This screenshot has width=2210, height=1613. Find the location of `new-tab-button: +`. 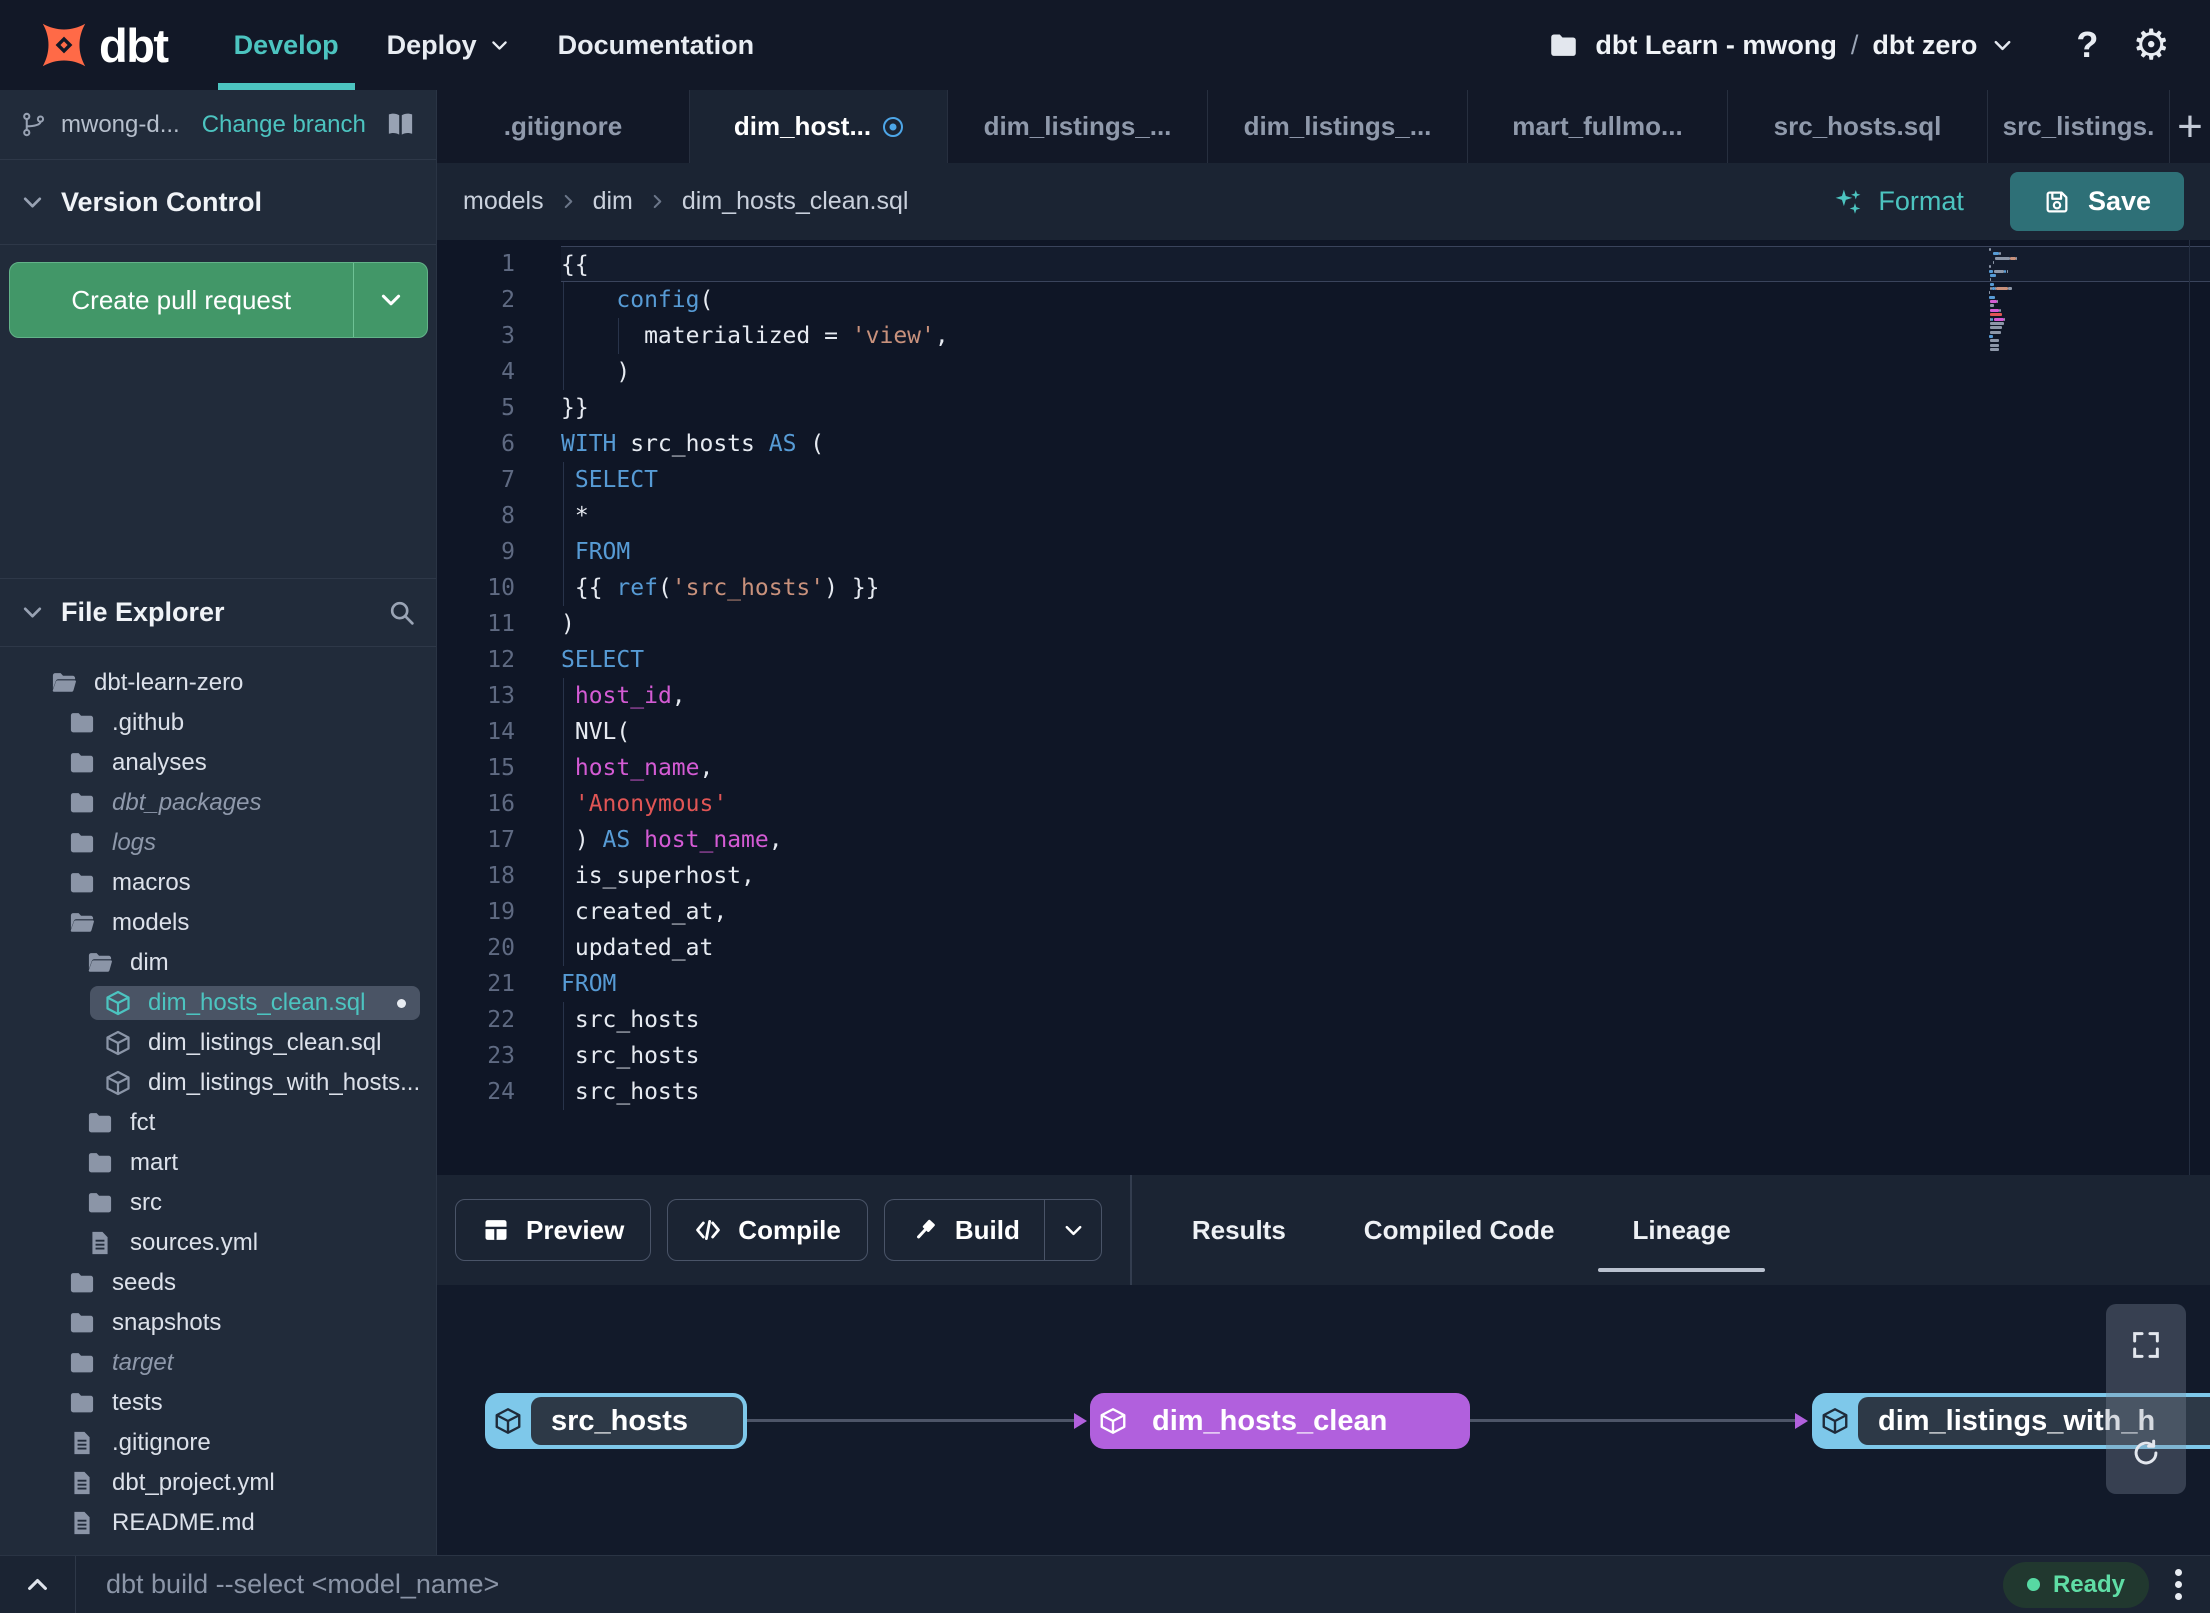

new-tab-button: + is located at coordinates (2190, 126).